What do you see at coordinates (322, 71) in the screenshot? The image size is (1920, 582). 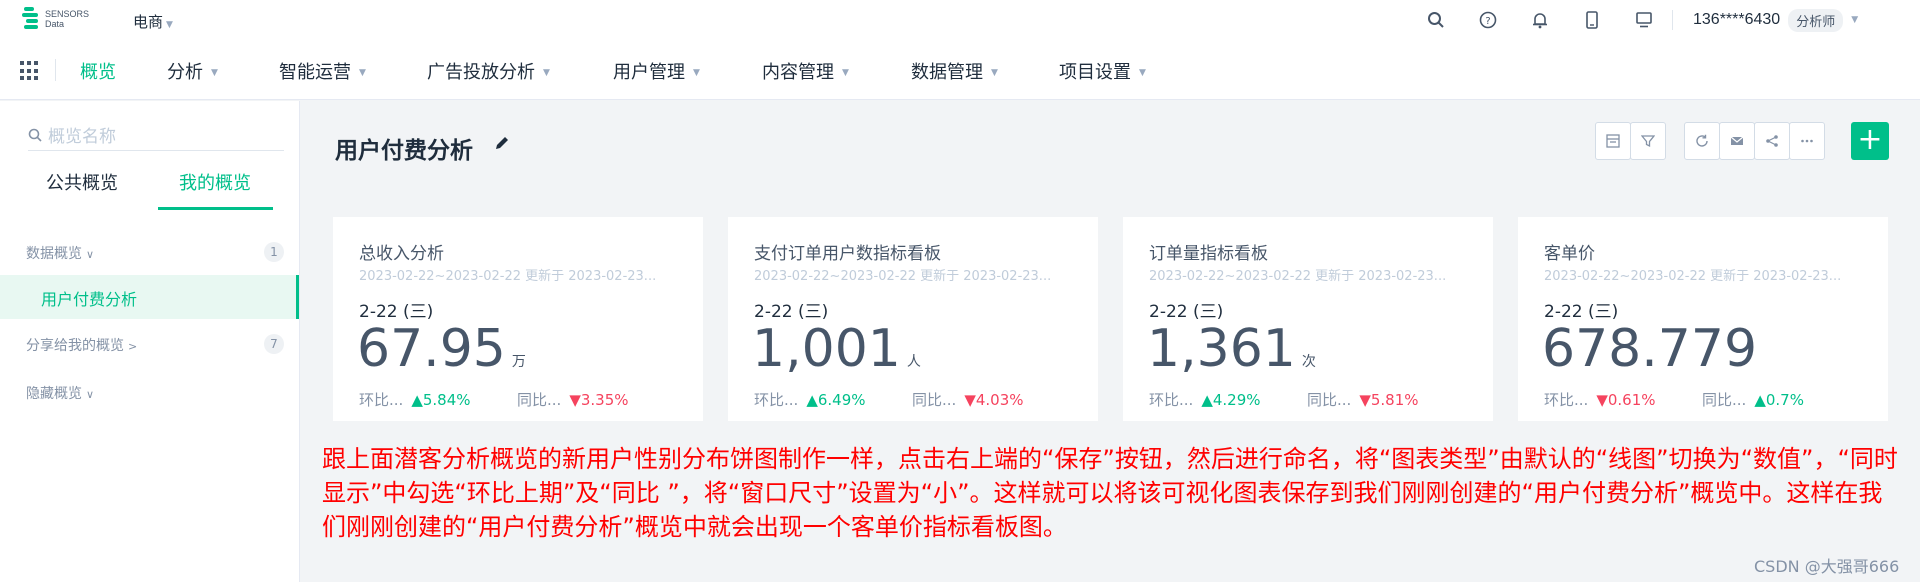 I see `nav-smart-ops: 智能运营 ▼` at bounding box center [322, 71].